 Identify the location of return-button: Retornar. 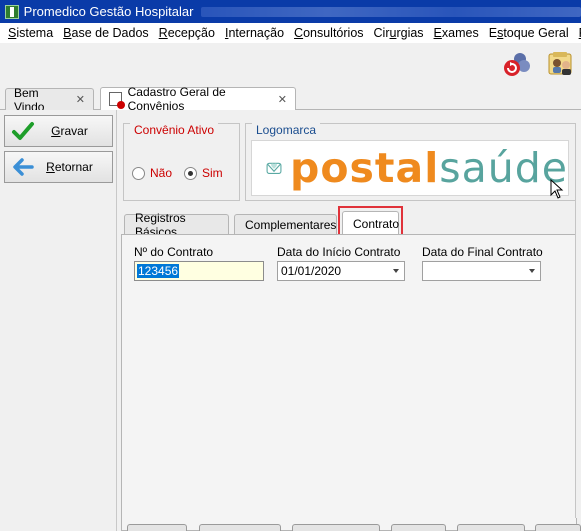
(58, 167).